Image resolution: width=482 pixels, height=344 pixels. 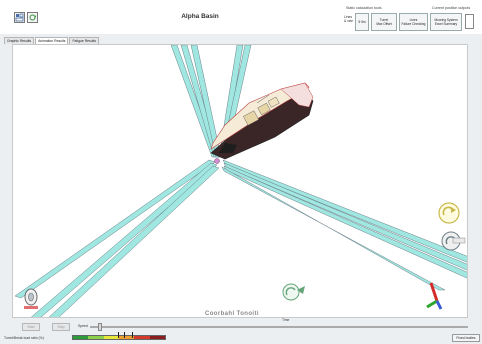 I want to click on 5m-button: 5·5m, so click(x=362, y=22).